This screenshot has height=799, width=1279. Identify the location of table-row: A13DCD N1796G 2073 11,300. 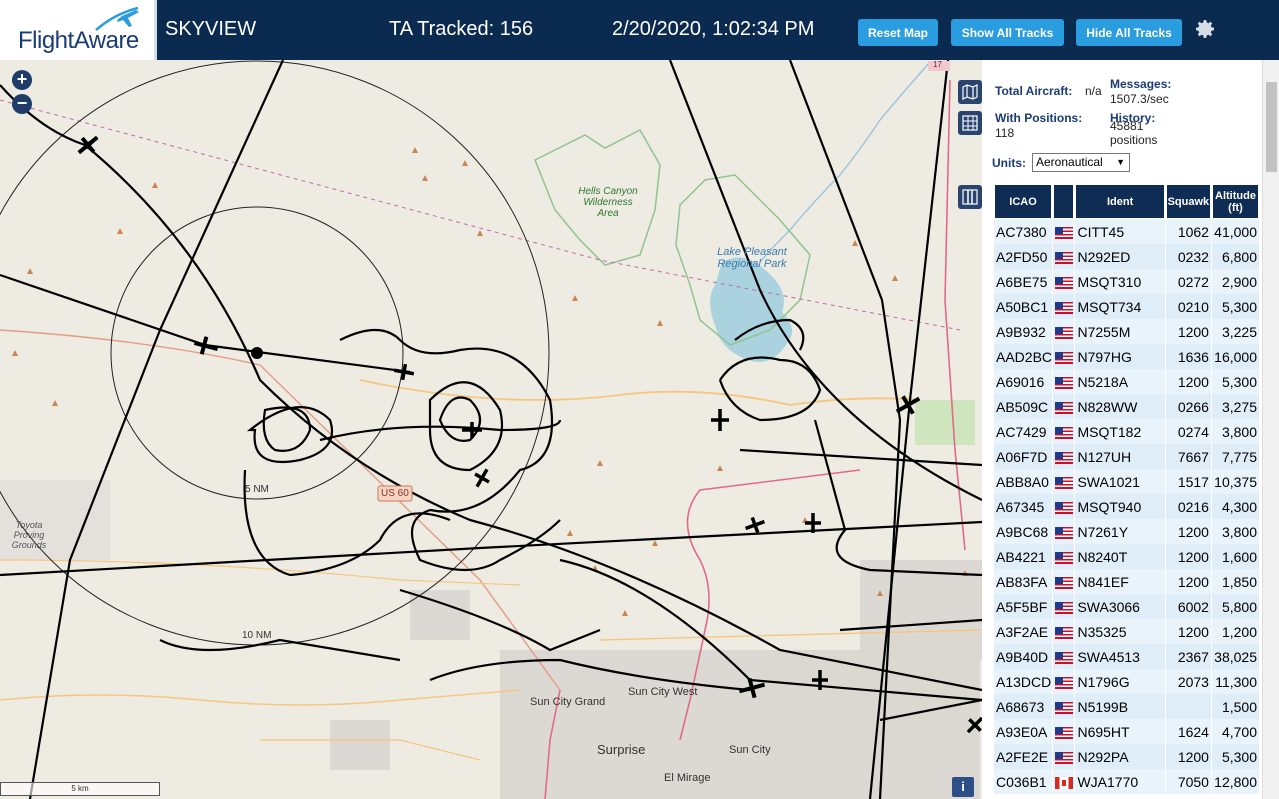
(1126, 681).